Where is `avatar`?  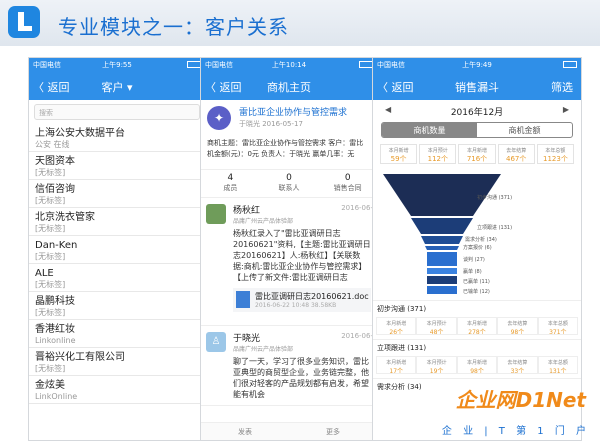
avatar is located at coordinates (216, 214).